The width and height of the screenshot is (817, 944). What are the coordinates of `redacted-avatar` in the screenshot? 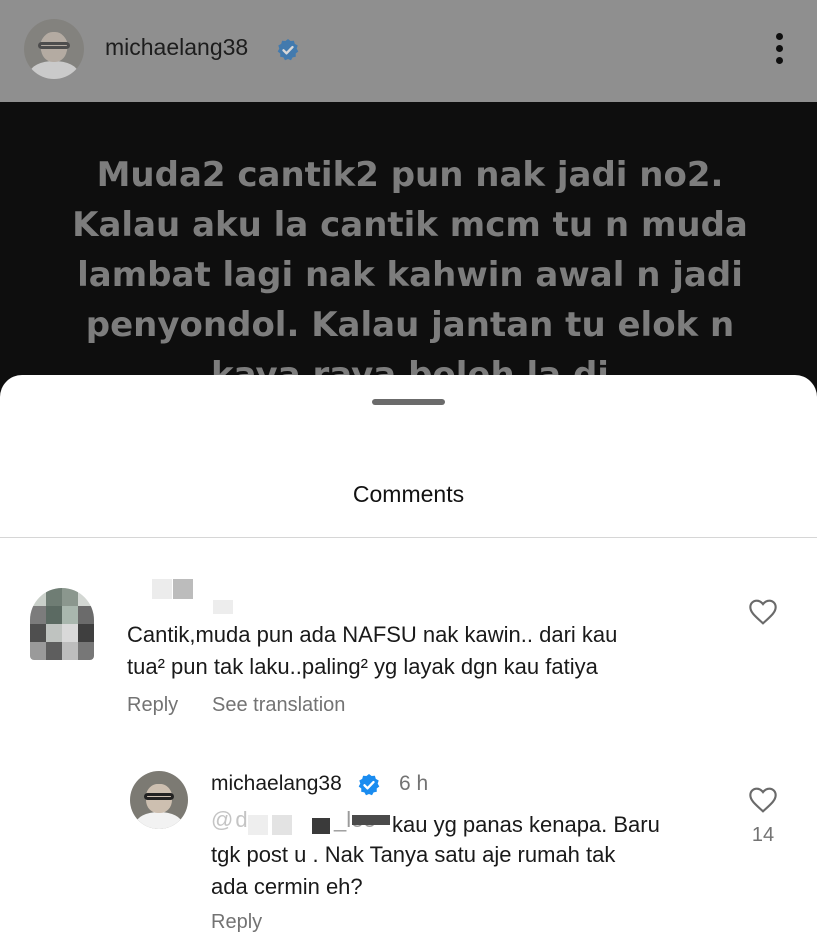 It's located at (62, 624).